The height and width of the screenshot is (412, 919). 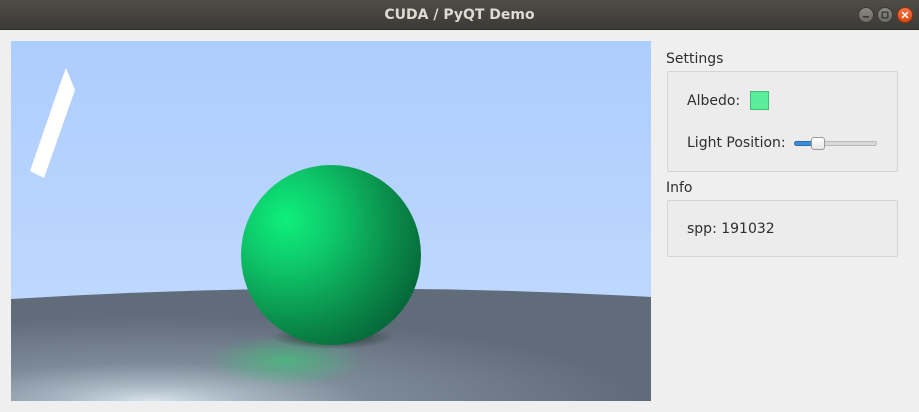 What do you see at coordinates (695, 59) in the screenshot?
I see `settings-title: Settings` at bounding box center [695, 59].